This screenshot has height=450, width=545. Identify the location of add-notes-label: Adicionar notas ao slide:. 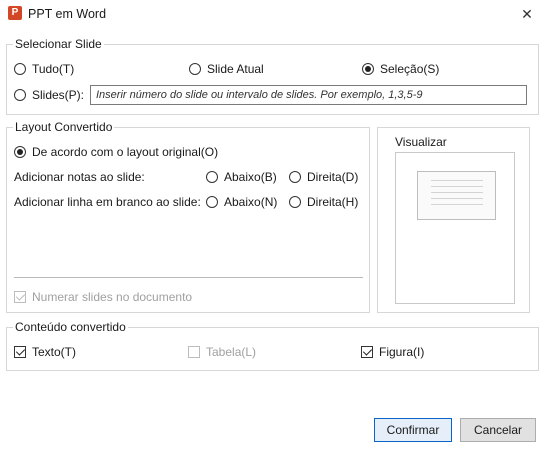
(79, 177).